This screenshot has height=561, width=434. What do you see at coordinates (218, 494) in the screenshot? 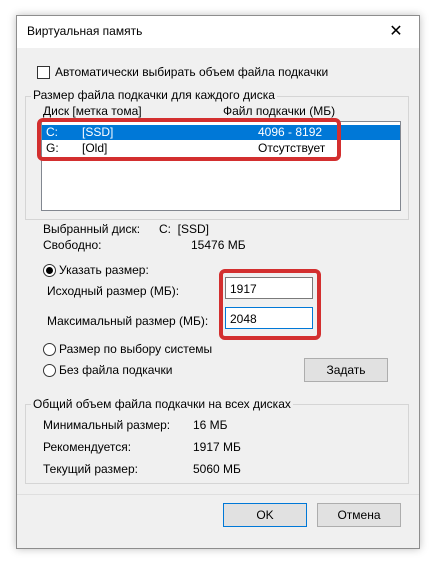
I see `footer-divider` at bounding box center [218, 494].